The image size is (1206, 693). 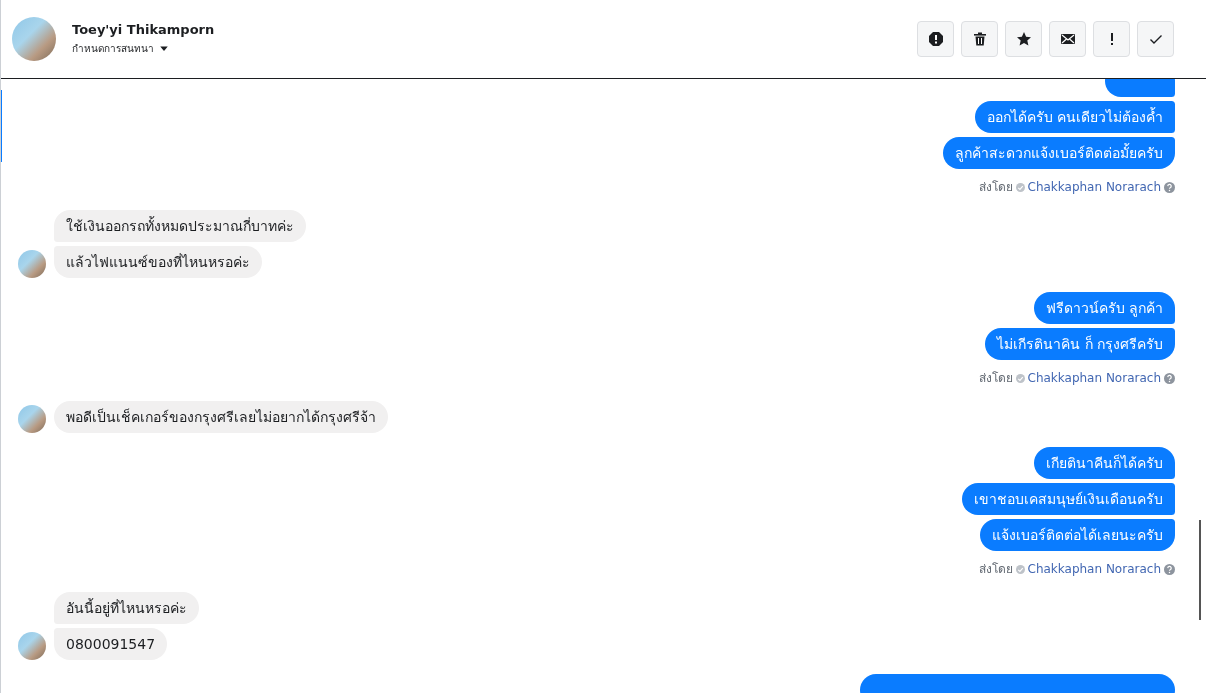 I want to click on message-bubble: ออกได้ครับ คนเดียวไม่ต้องค้ำ, so click(x=1074, y=117).